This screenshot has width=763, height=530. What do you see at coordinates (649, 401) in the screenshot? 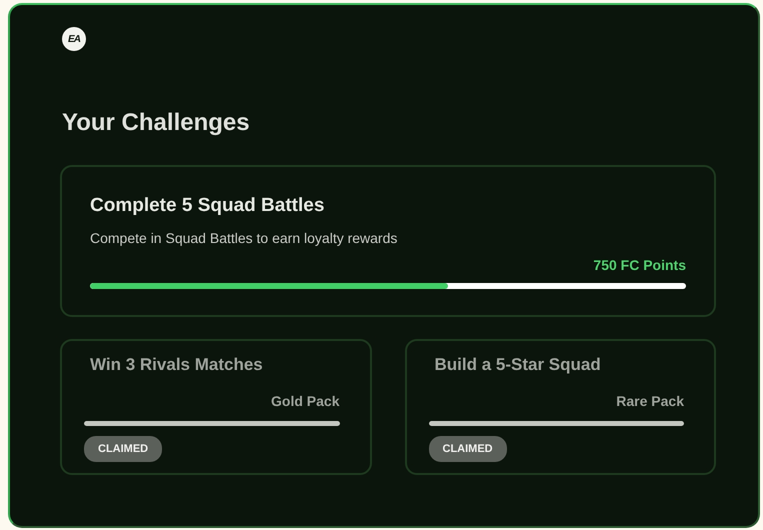
I see `reward-label: Rare Pack` at bounding box center [649, 401].